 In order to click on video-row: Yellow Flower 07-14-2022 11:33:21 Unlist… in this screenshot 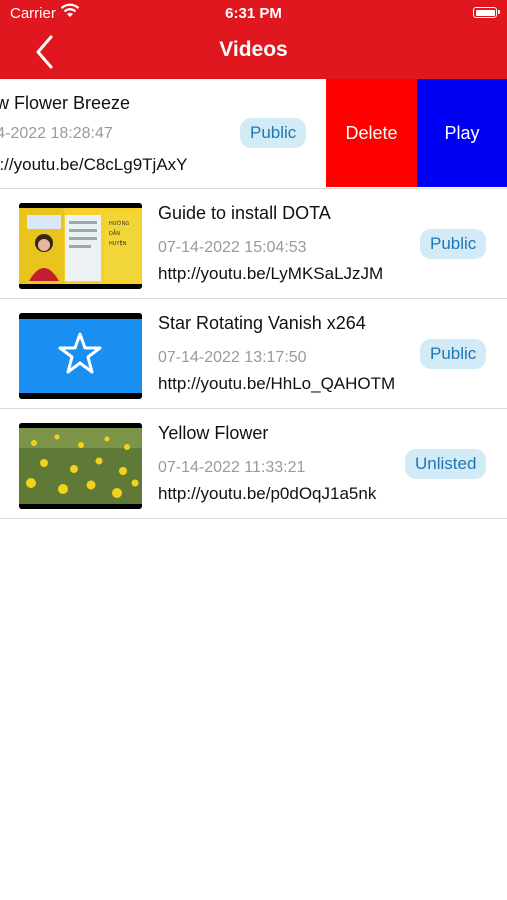, I will do `click(253, 464)`.